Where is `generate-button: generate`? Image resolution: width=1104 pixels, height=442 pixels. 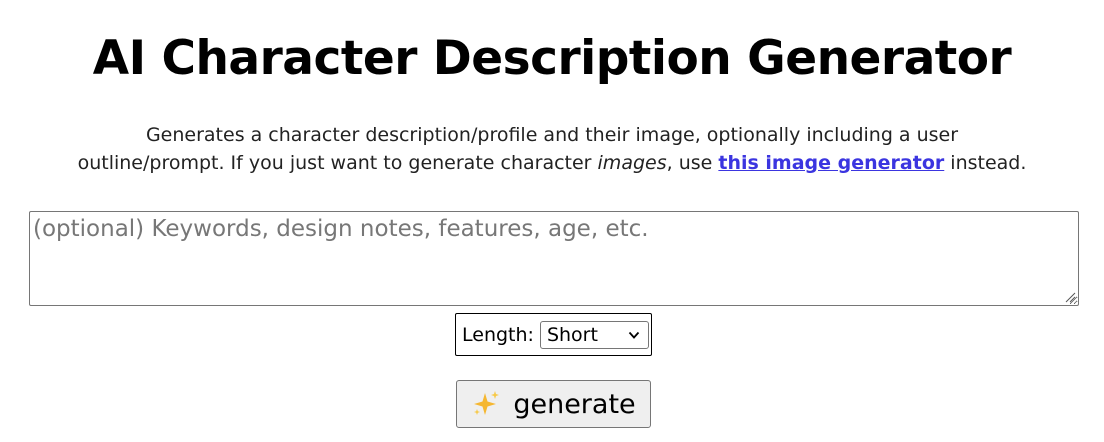
generate-button: generate is located at coordinates (553, 404).